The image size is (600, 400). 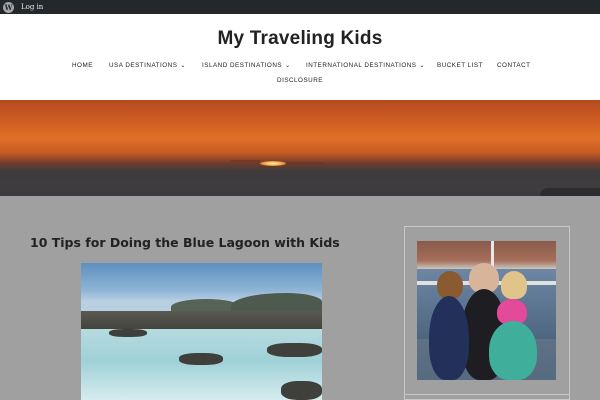 What do you see at coordinates (570, 192) in the screenshot?
I see `land-silhouette` at bounding box center [570, 192].